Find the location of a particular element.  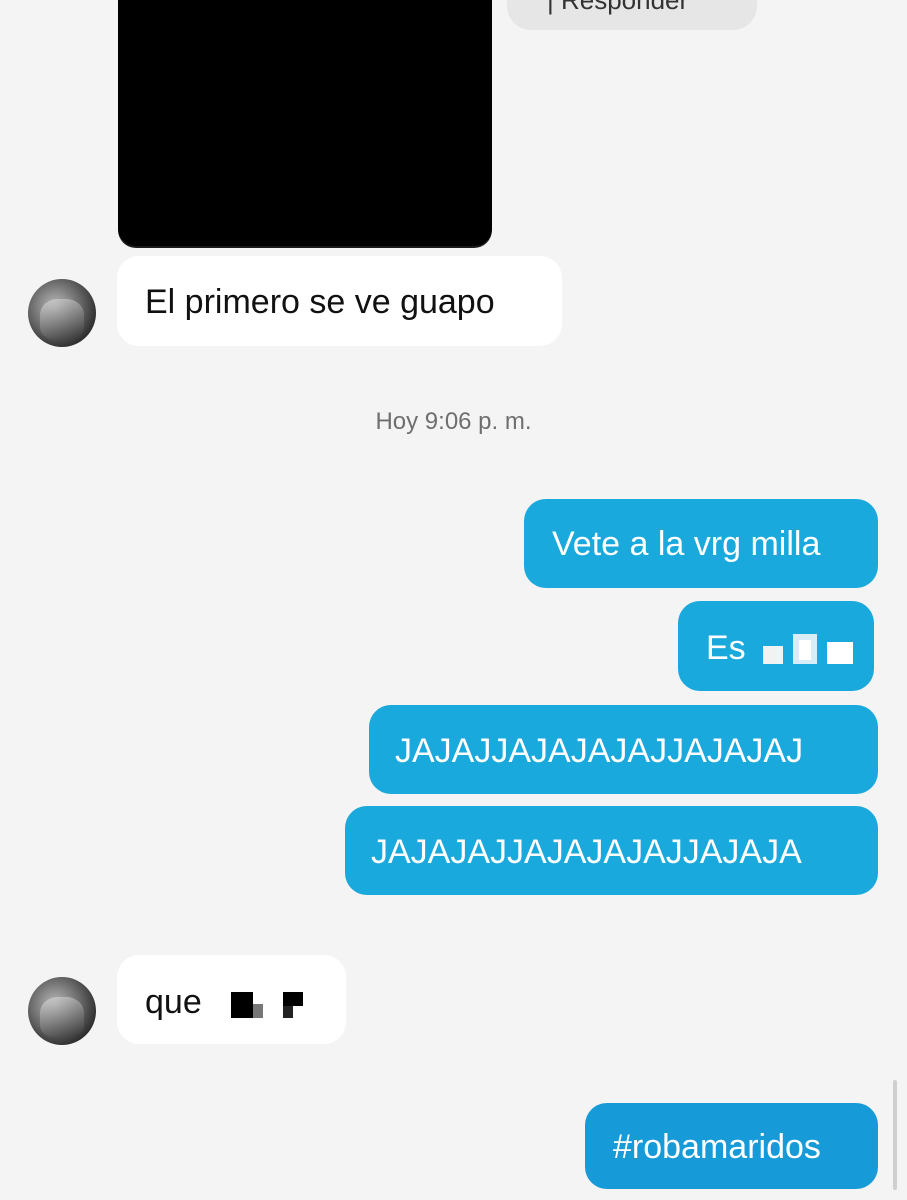

message-text: JAJAJAJJAJAJAJAJJAJAJA is located at coordinates (586, 852).